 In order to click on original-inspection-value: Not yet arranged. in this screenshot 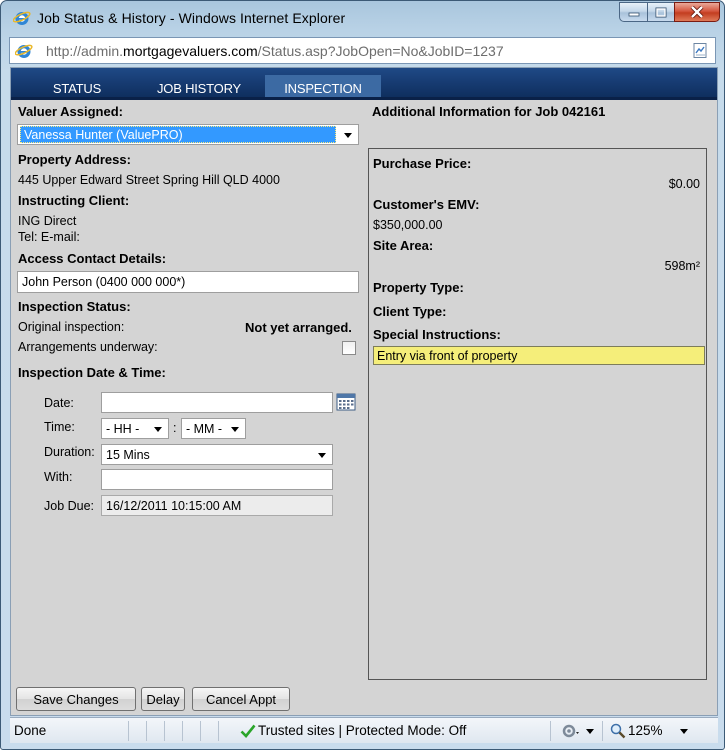, I will do `click(298, 327)`.